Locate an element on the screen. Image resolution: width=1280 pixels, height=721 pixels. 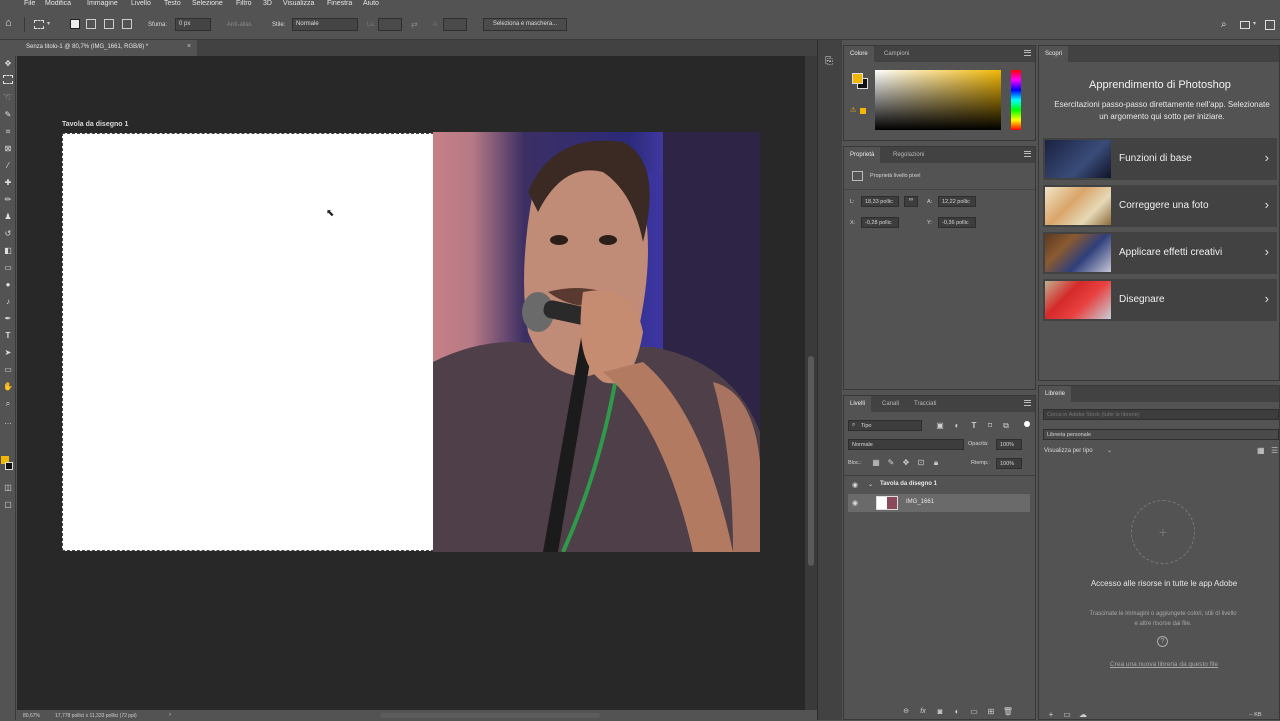
workspace-icon is located at coordinates (1245, 25).